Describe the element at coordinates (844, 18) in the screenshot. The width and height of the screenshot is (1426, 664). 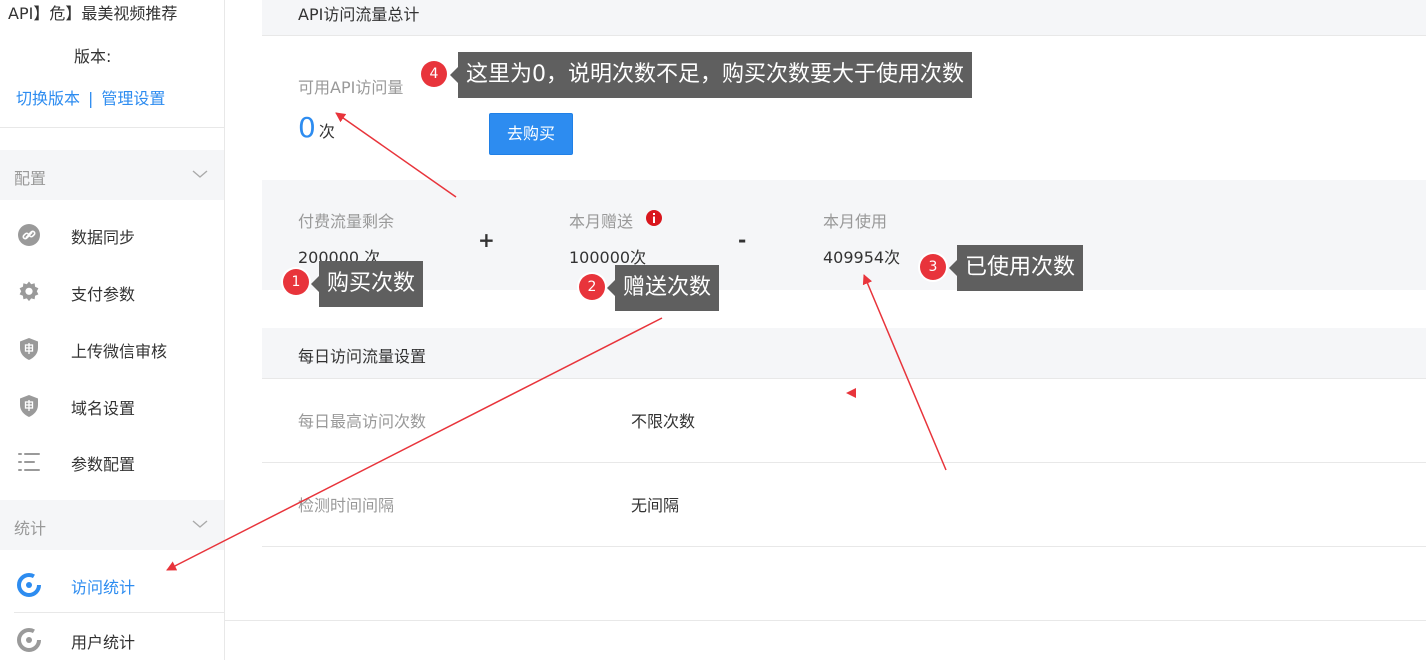
I see `section-header-api-total: API访问流量总计` at that location.